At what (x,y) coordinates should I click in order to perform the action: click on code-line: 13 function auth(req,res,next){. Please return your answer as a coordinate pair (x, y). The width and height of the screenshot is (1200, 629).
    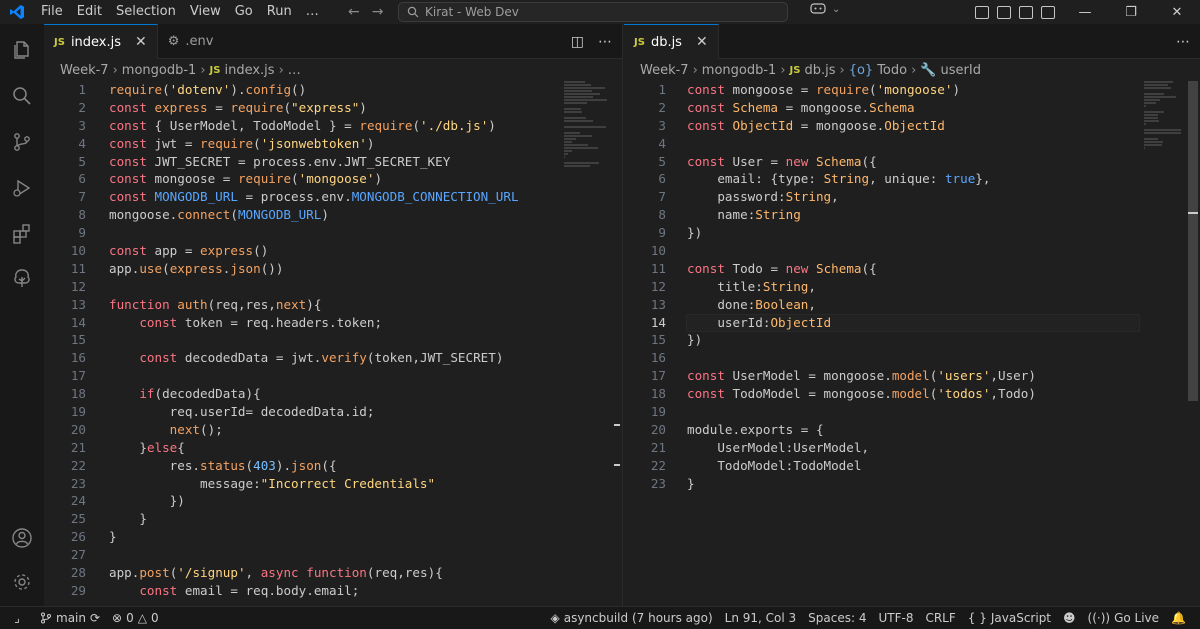
    Looking at the image, I should click on (304, 305).